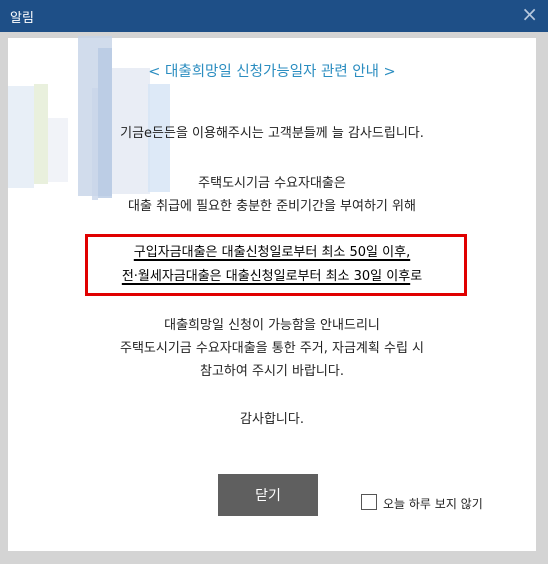 The image size is (548, 564). What do you see at coordinates (272, 325) in the screenshot?
I see `guide-line-1: 대출희망일 신청이 가능함을 안내드리니` at bounding box center [272, 325].